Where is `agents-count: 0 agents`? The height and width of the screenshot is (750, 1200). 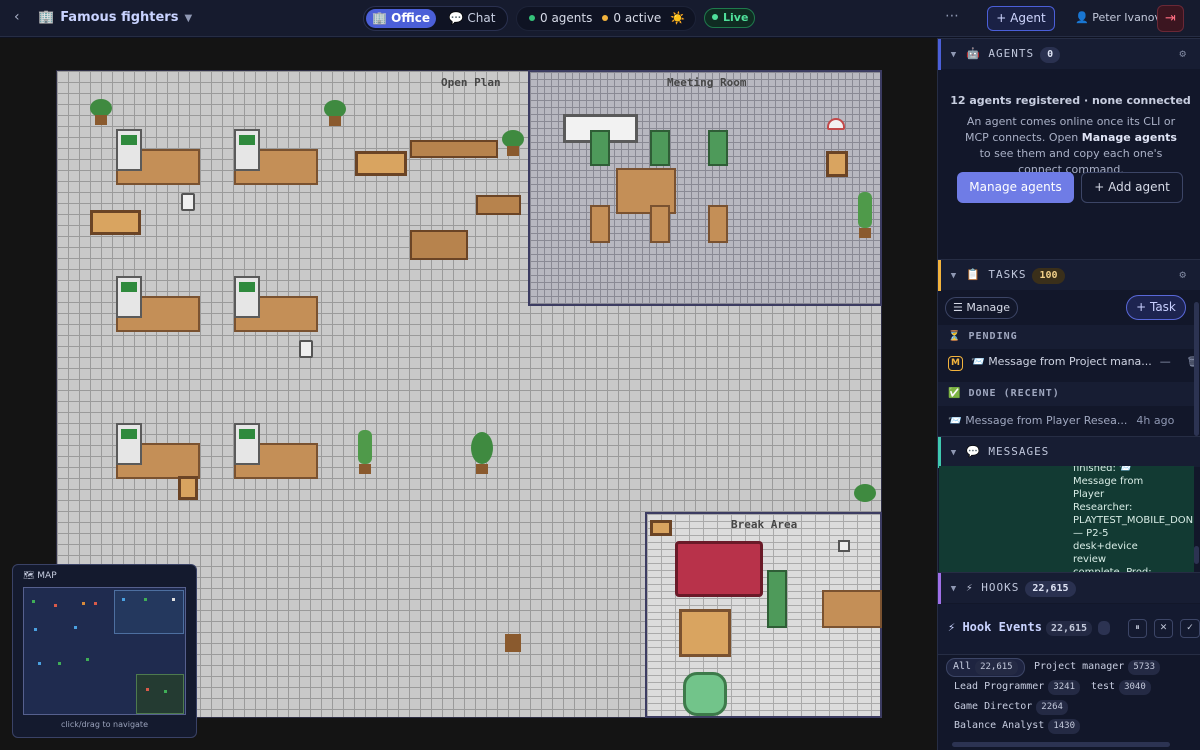 agents-count: 0 agents is located at coordinates (566, 18).